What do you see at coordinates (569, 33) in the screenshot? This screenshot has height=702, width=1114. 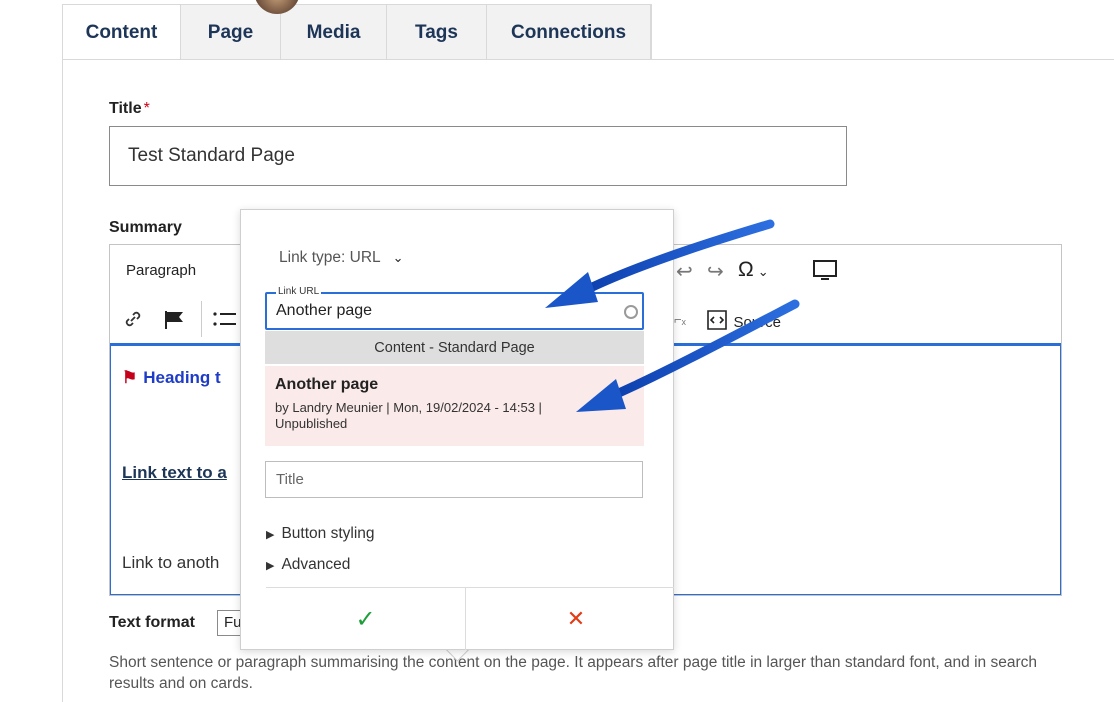 I see `tab-connections: Connections` at bounding box center [569, 33].